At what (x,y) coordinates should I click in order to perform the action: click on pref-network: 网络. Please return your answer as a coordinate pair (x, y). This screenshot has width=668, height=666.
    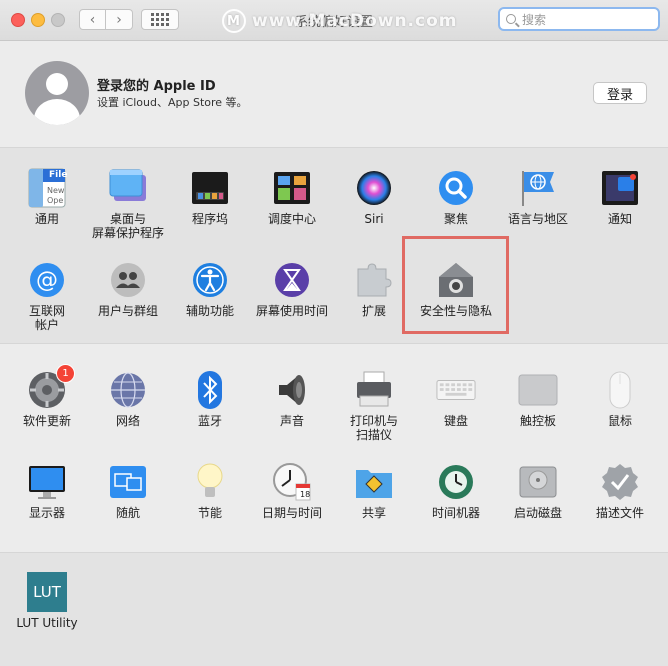
    Looking at the image, I should click on (128, 399).